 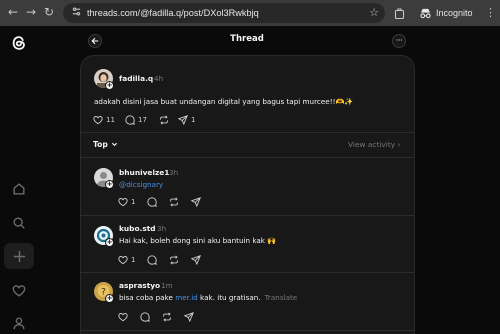 I want to click on like-count: 11, so click(x=110, y=120).